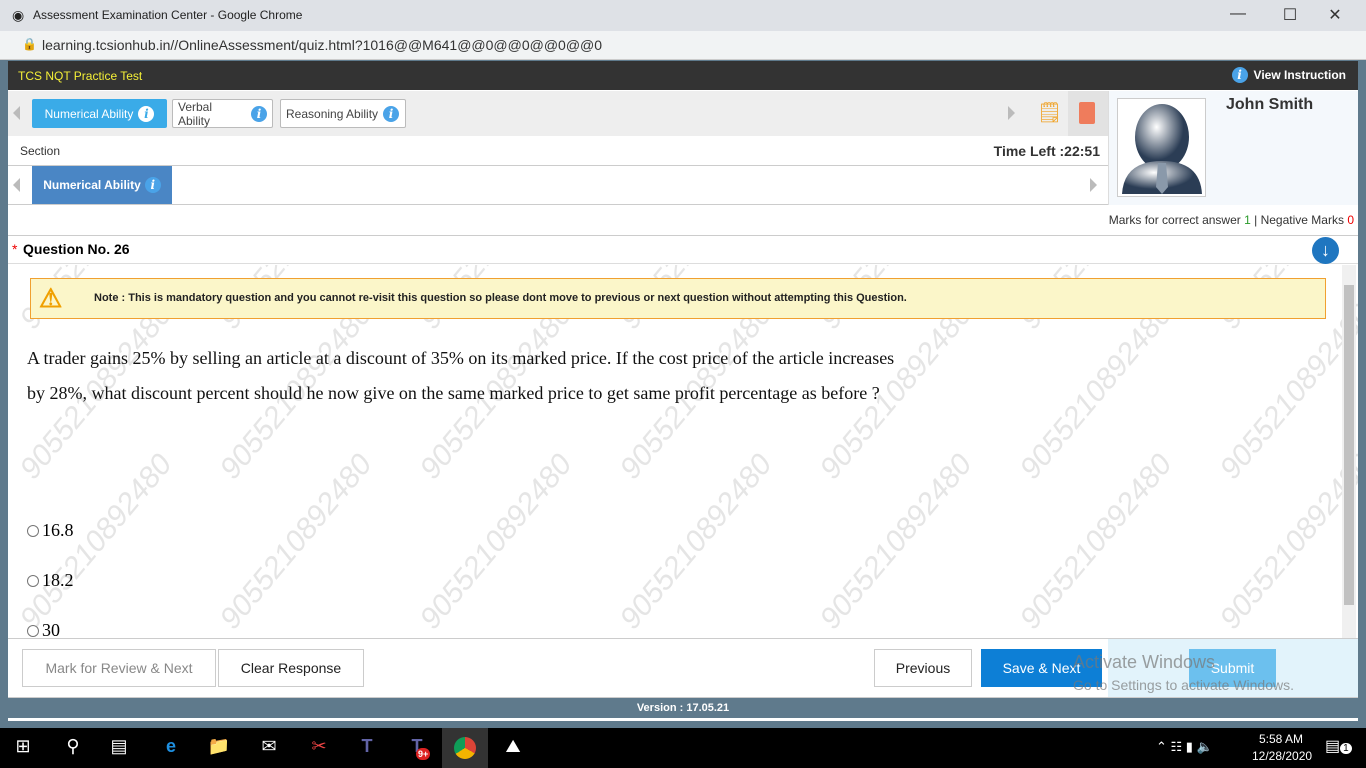 The image size is (1366, 768). What do you see at coordinates (367, 748) in the screenshot?
I see `teams-icon: T` at bounding box center [367, 748].